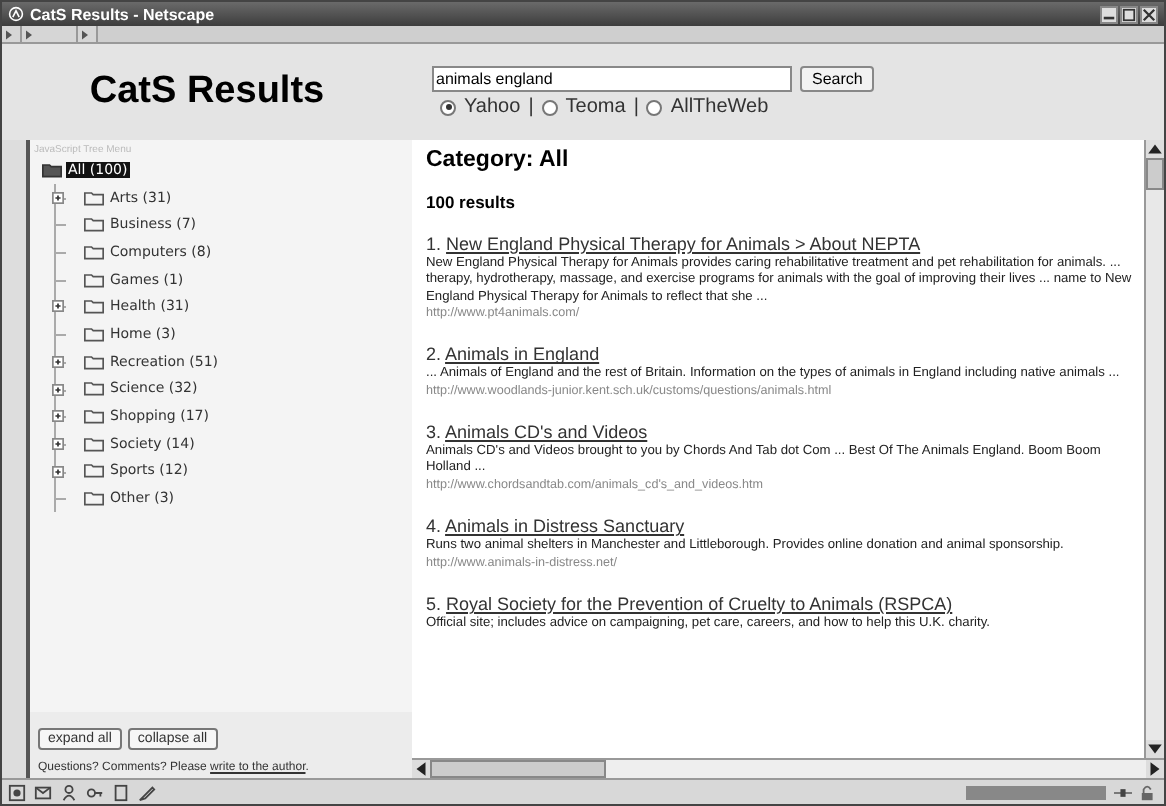 The image size is (1166, 806). I want to click on result-number: 4., so click(434, 526).